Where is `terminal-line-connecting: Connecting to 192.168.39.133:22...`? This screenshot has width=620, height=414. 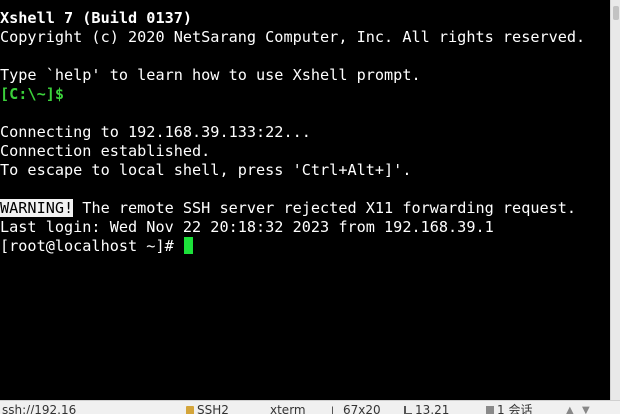
terminal-line-connecting: Connecting to 192.168.39.133:22... is located at coordinates (155, 132).